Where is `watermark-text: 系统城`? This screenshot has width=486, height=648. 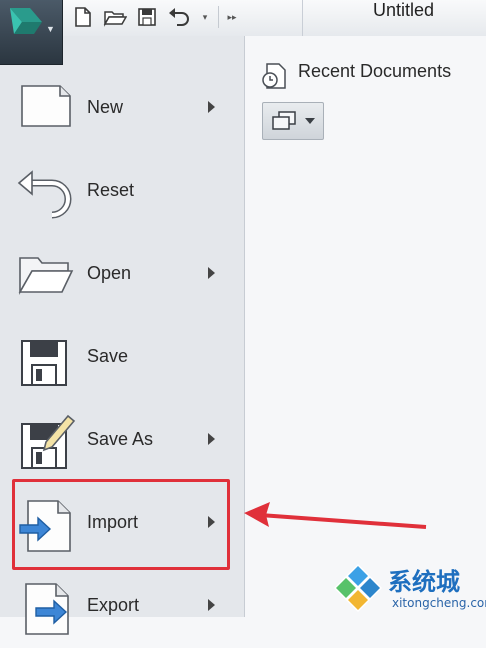
watermark-text: 系统城 is located at coordinates (424, 582).